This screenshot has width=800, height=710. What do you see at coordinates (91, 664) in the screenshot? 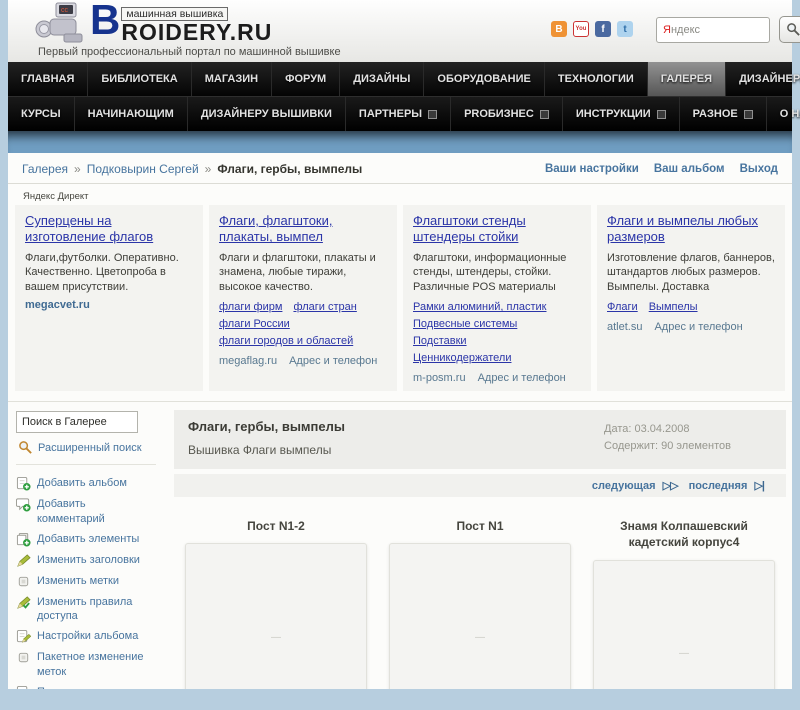
I see `sidebar-action-batch-labels: Пакетное изменение меток` at bounding box center [91, 664].